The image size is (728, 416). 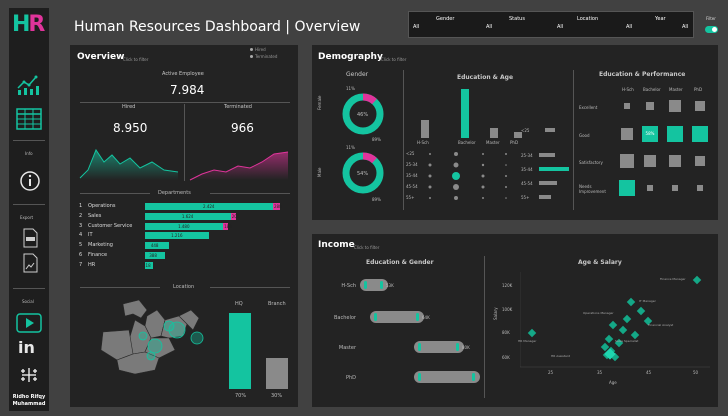 What do you see at coordinates (30, 181) in the screenshot?
I see `info-icon` at bounding box center [30, 181].